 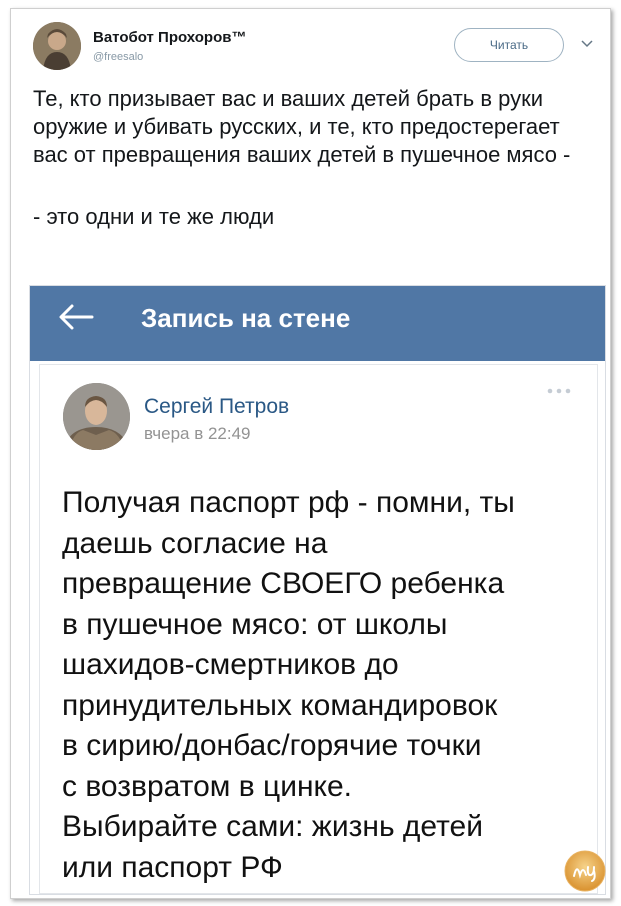 I want to click on more-options-icon, so click(x=559, y=388).